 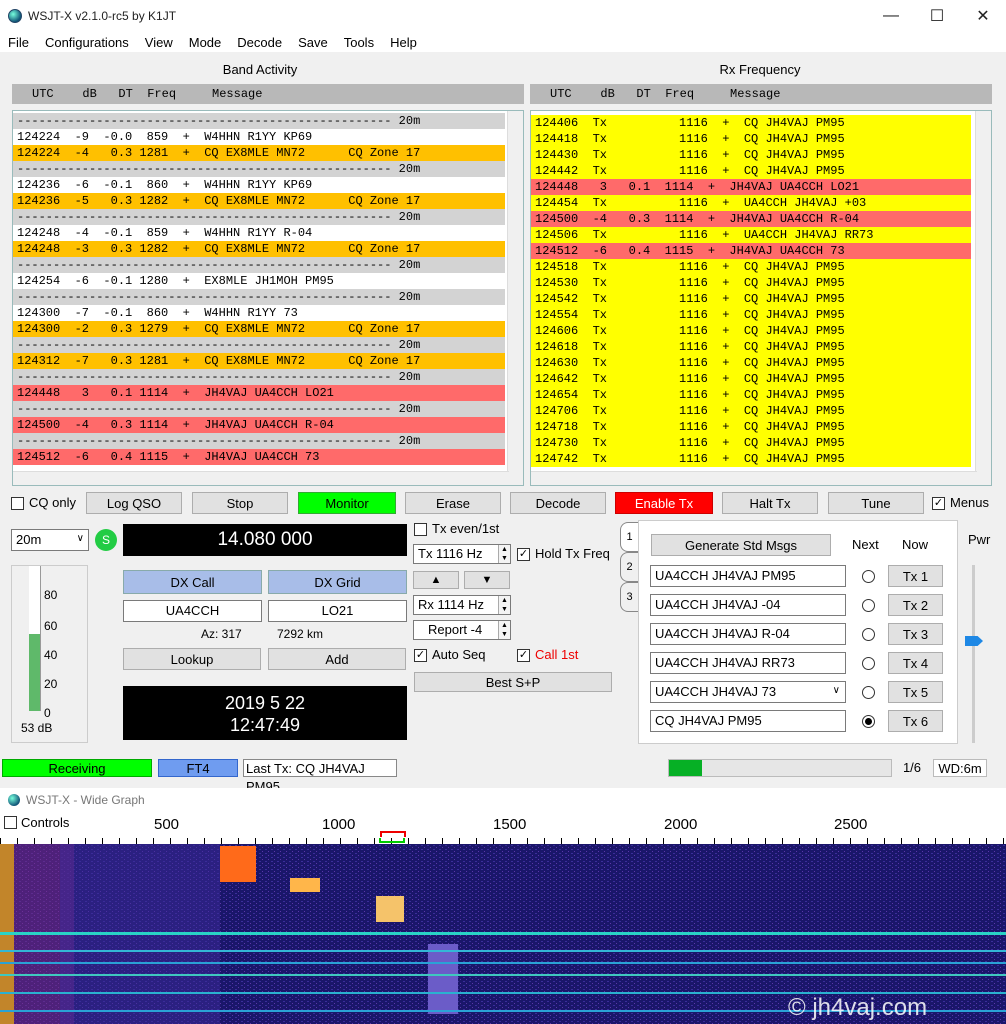 I want to click on freq-down-button: ▼, so click(x=487, y=580).